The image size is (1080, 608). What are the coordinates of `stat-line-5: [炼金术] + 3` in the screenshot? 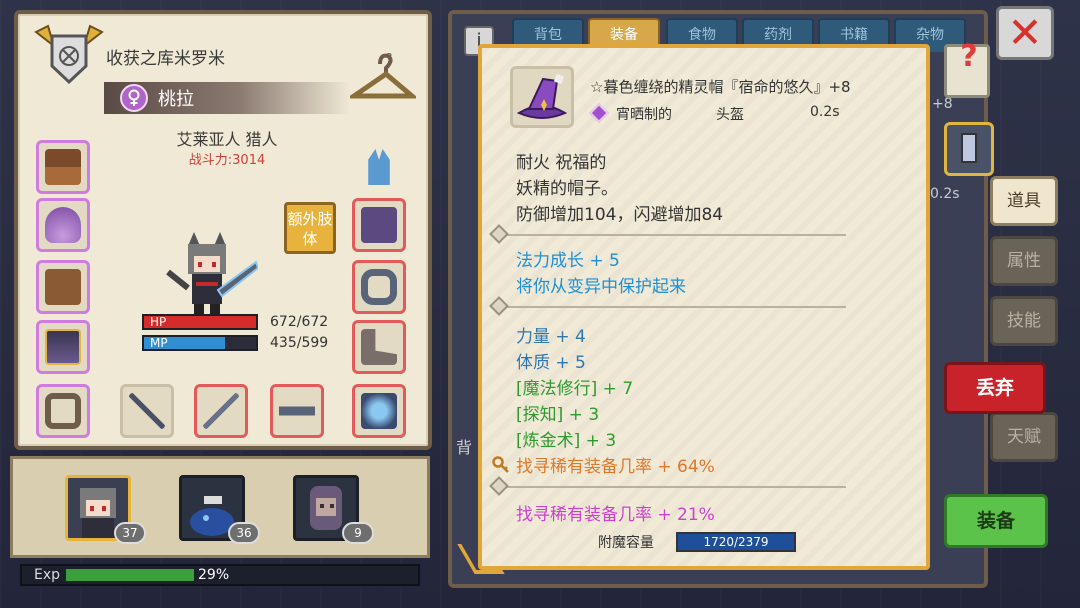 It's located at (566, 441).